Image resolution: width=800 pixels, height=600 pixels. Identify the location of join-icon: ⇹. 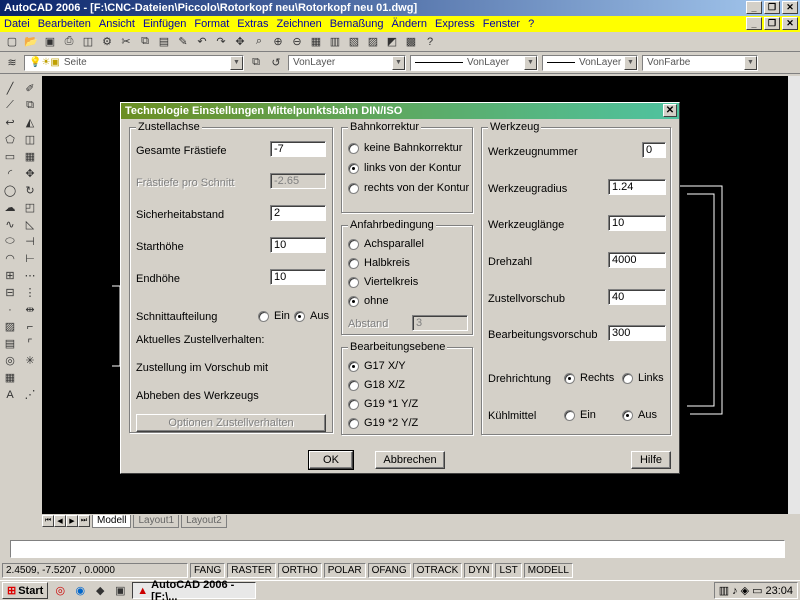
(30, 309).